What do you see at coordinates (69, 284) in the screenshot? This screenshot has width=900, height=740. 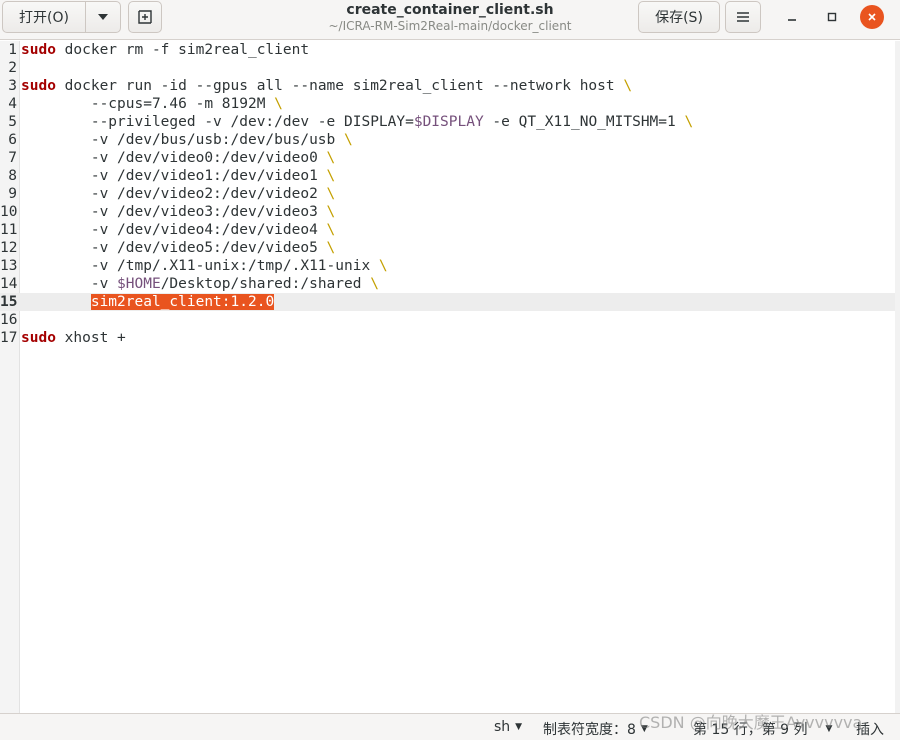 I see `code-token: -v` at bounding box center [69, 284].